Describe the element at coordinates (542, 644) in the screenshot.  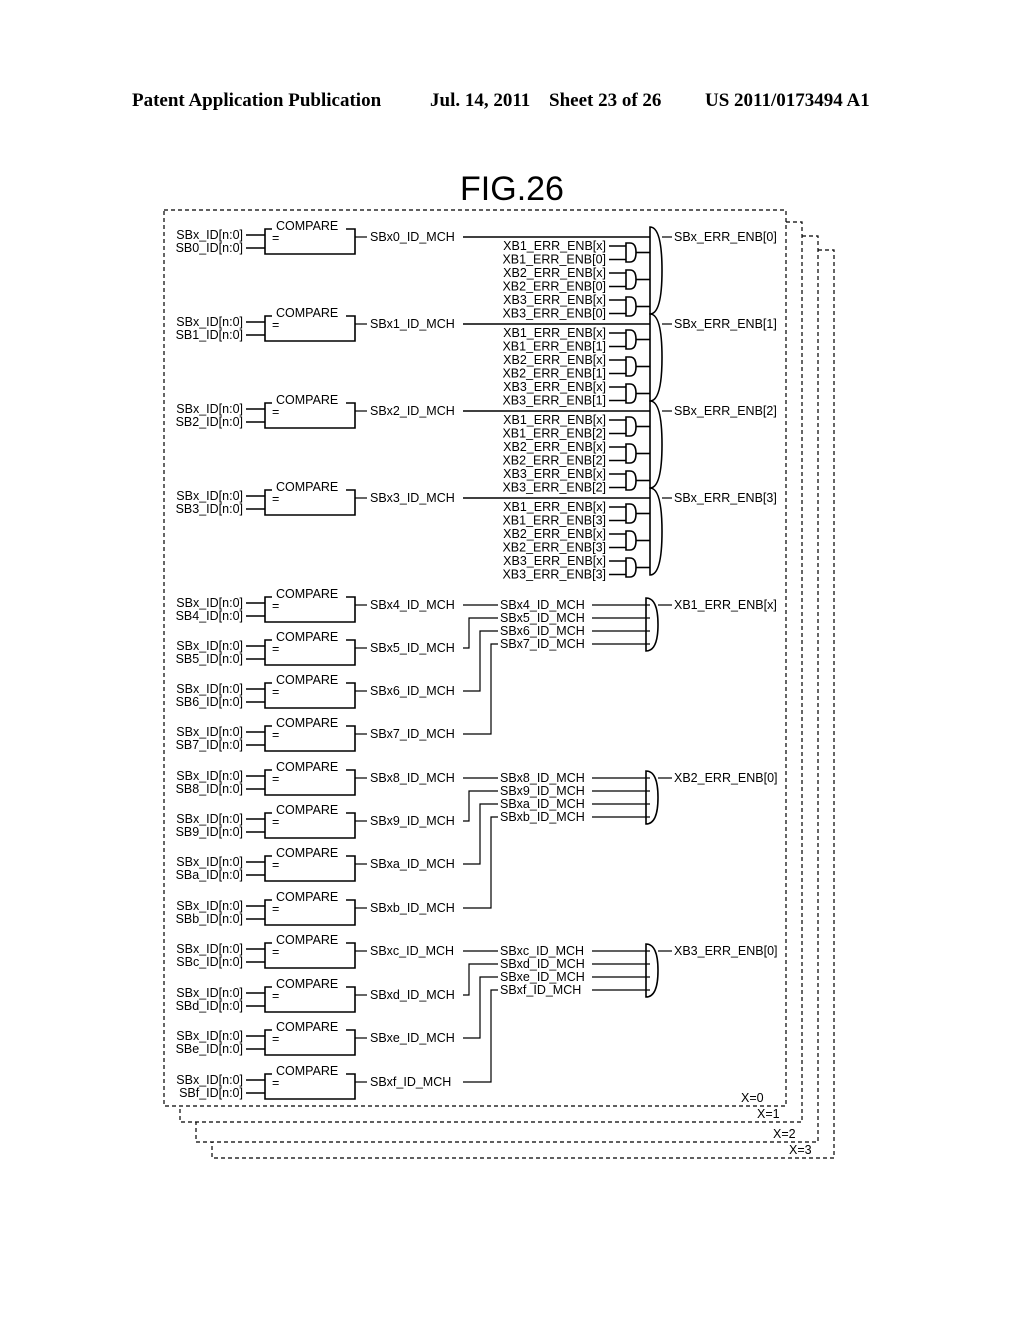
I see `or-input-label: SBx7_ID_MCH` at that location.